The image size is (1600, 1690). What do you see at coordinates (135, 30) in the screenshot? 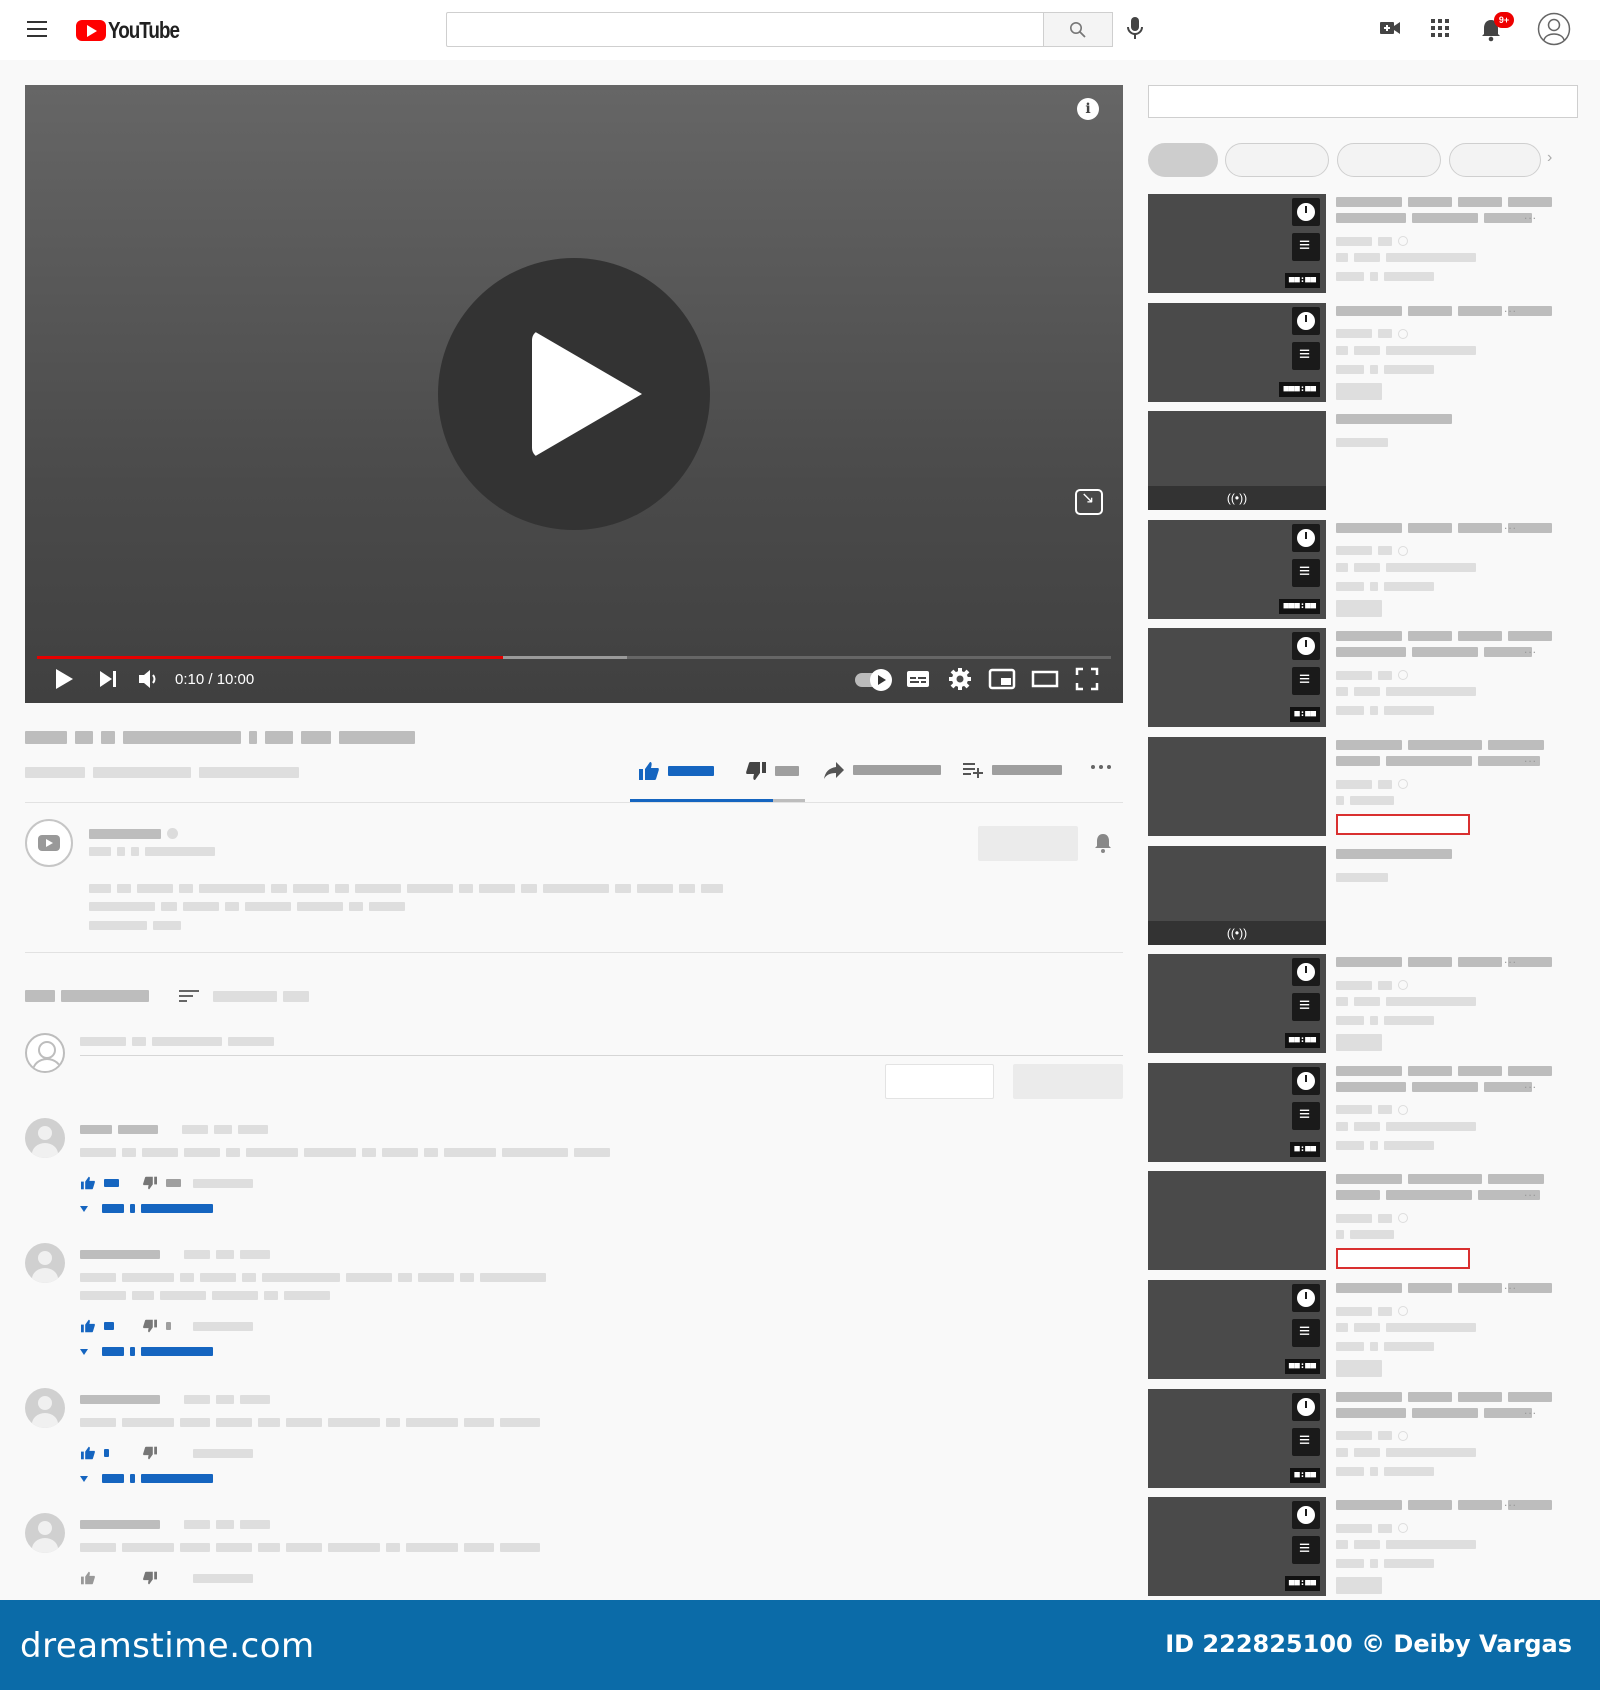
I see `youtube-logo: YouTube` at bounding box center [135, 30].